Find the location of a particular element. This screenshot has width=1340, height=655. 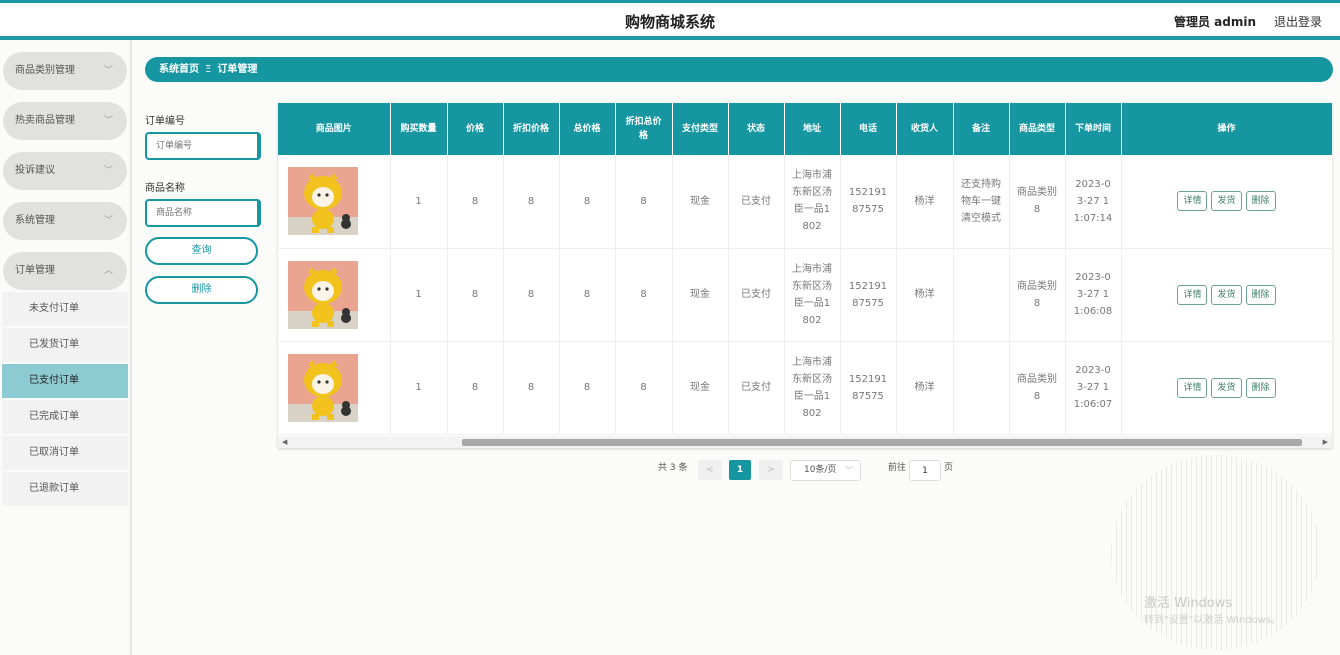

menu-label: 订单管理 is located at coordinates (35, 270).